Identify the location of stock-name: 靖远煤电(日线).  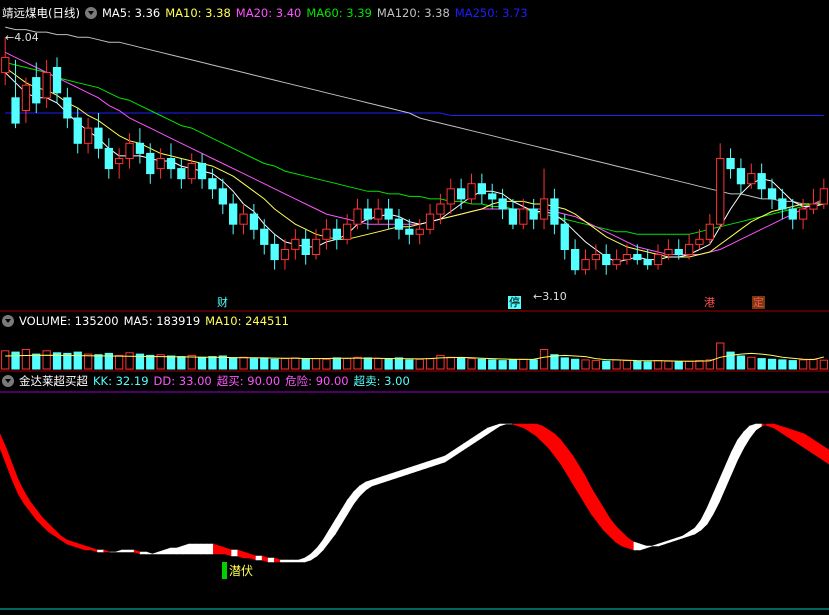
(41, 13).